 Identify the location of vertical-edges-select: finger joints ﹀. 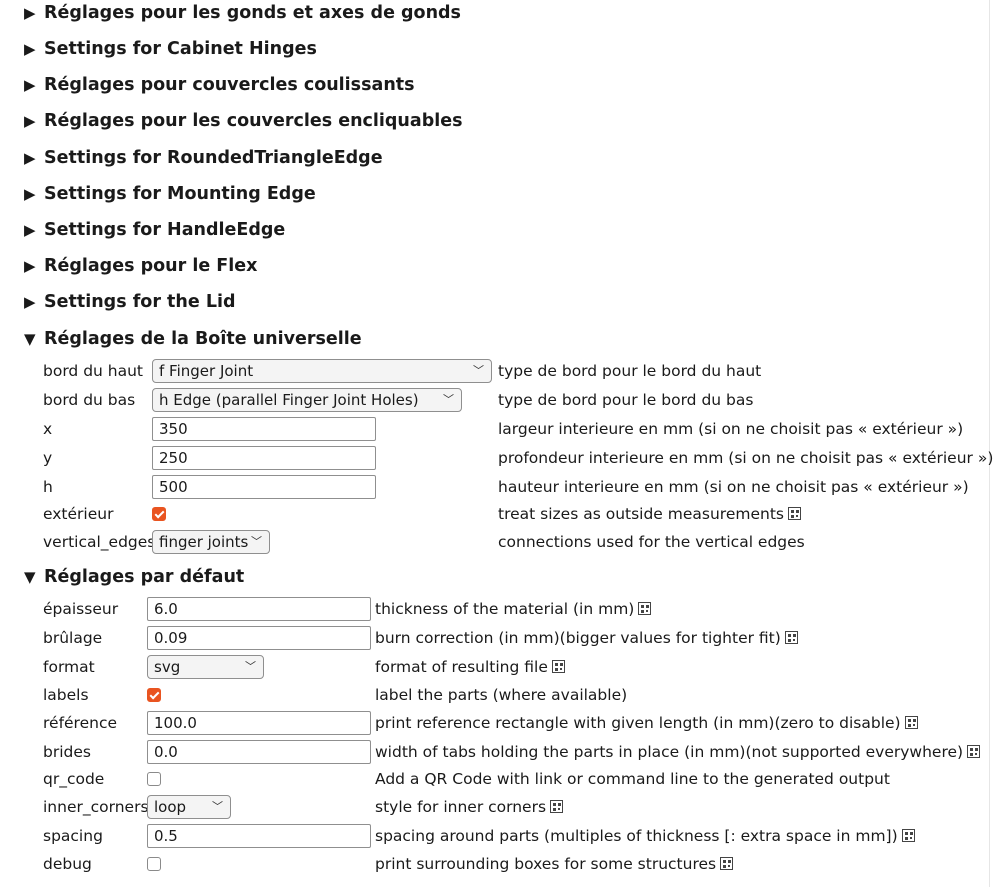
(211, 542).